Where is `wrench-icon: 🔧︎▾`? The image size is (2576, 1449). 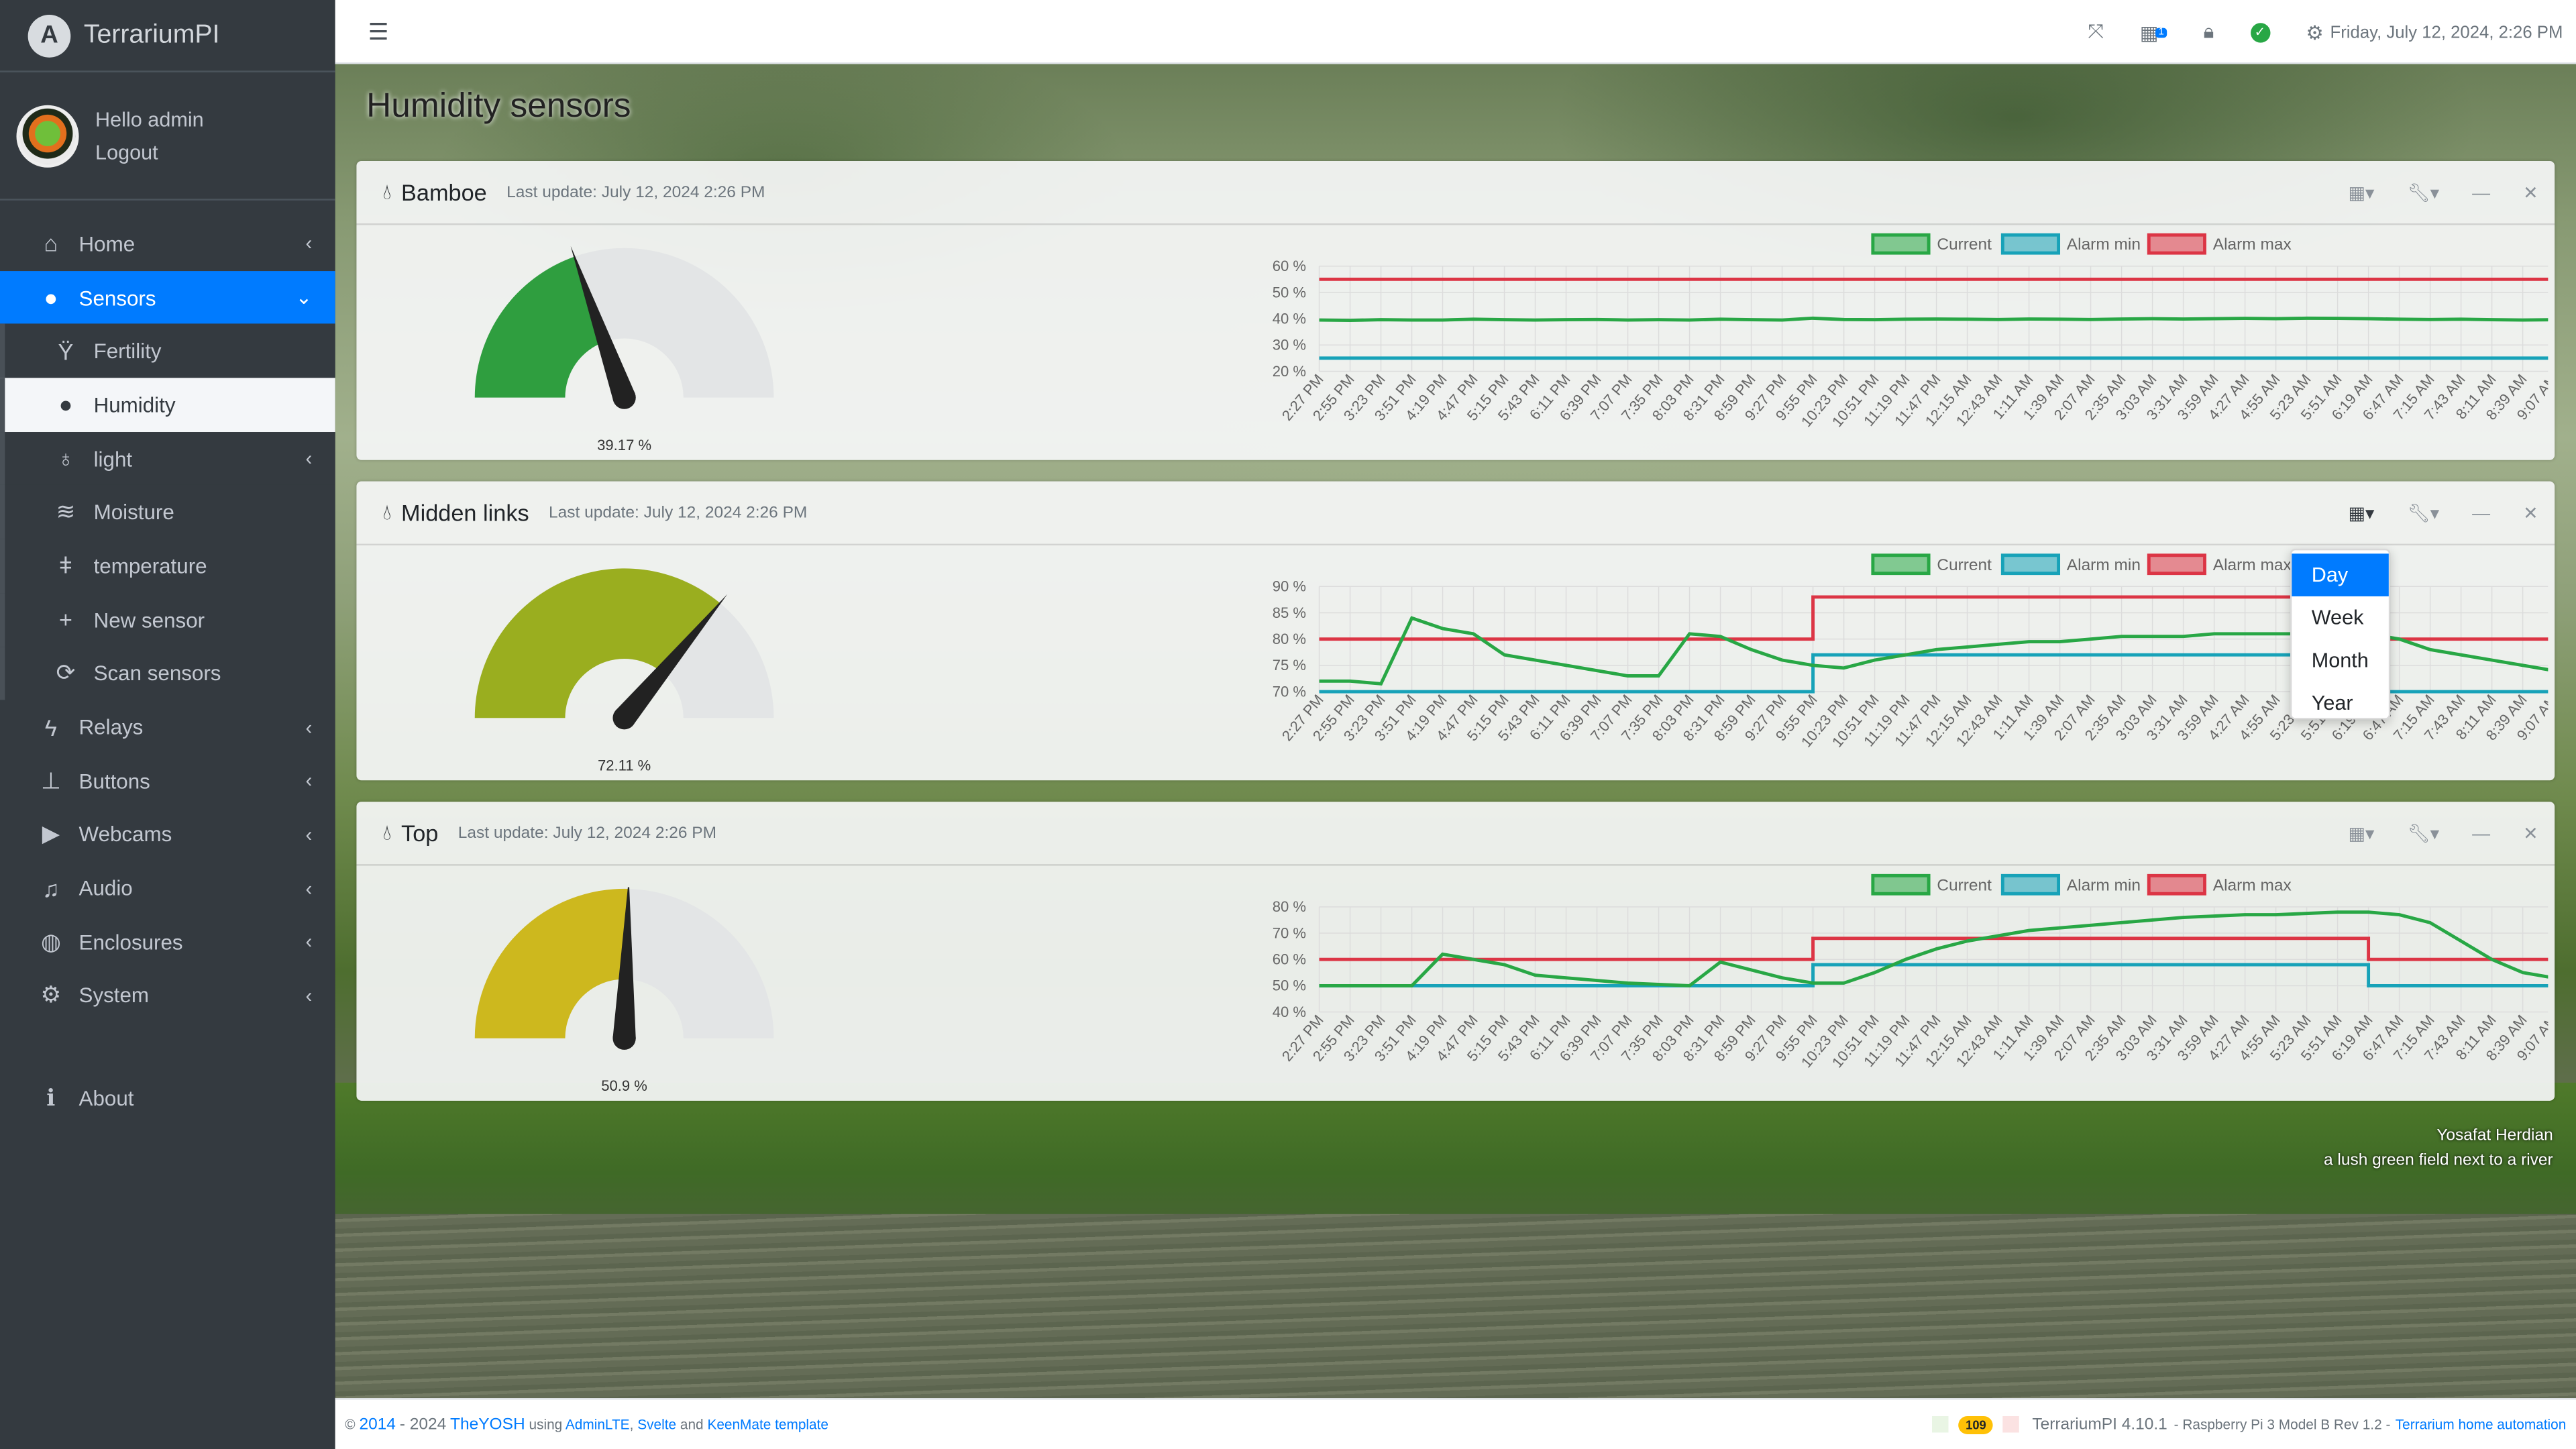 wrench-icon: 🔧︎▾ is located at coordinates (2423, 194).